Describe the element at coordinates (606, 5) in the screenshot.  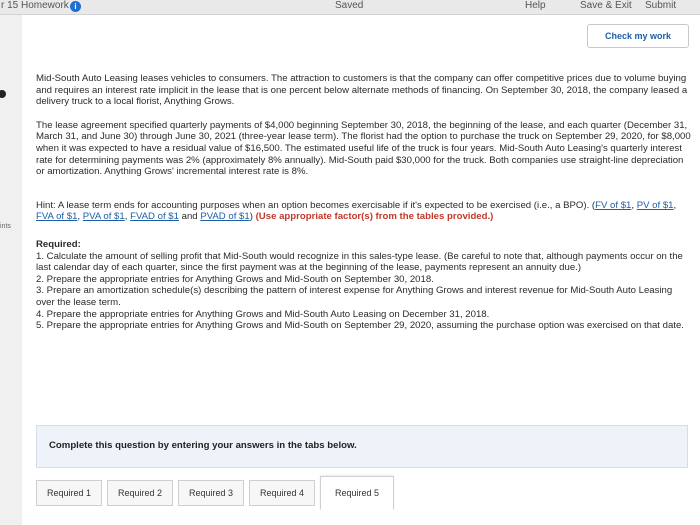
I see `save-exit-button: Save & Exit` at that location.